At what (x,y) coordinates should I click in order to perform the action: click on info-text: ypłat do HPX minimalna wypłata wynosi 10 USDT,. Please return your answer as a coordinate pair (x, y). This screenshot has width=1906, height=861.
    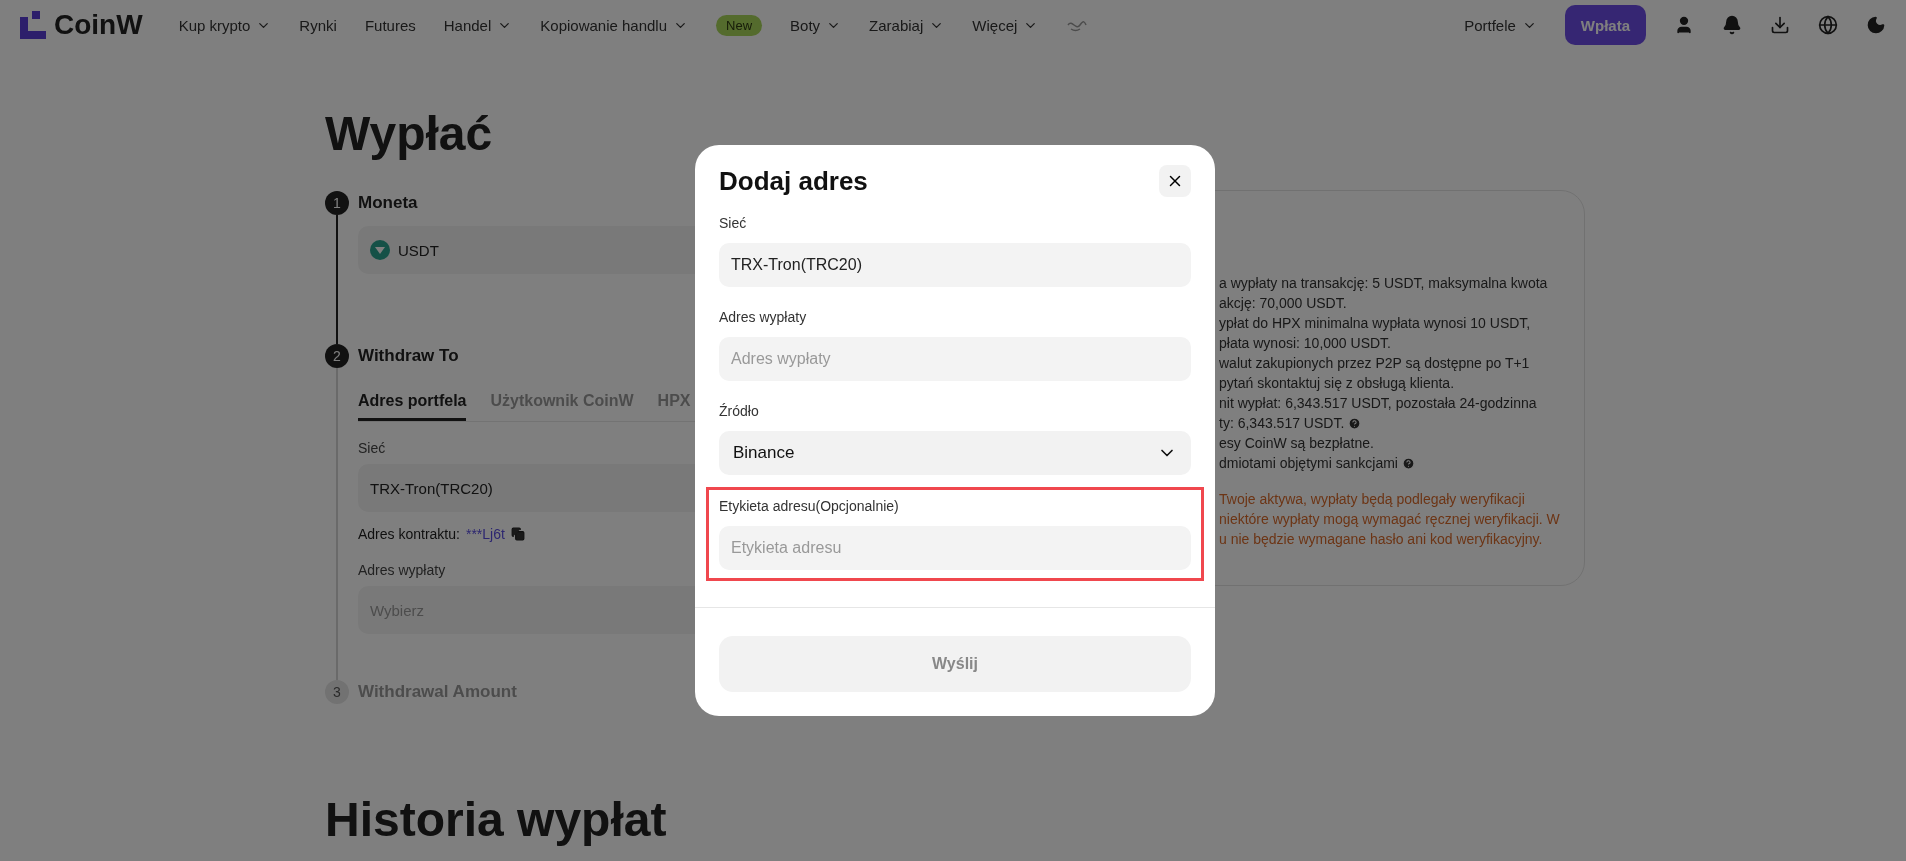
    Looking at the image, I should click on (1375, 323).